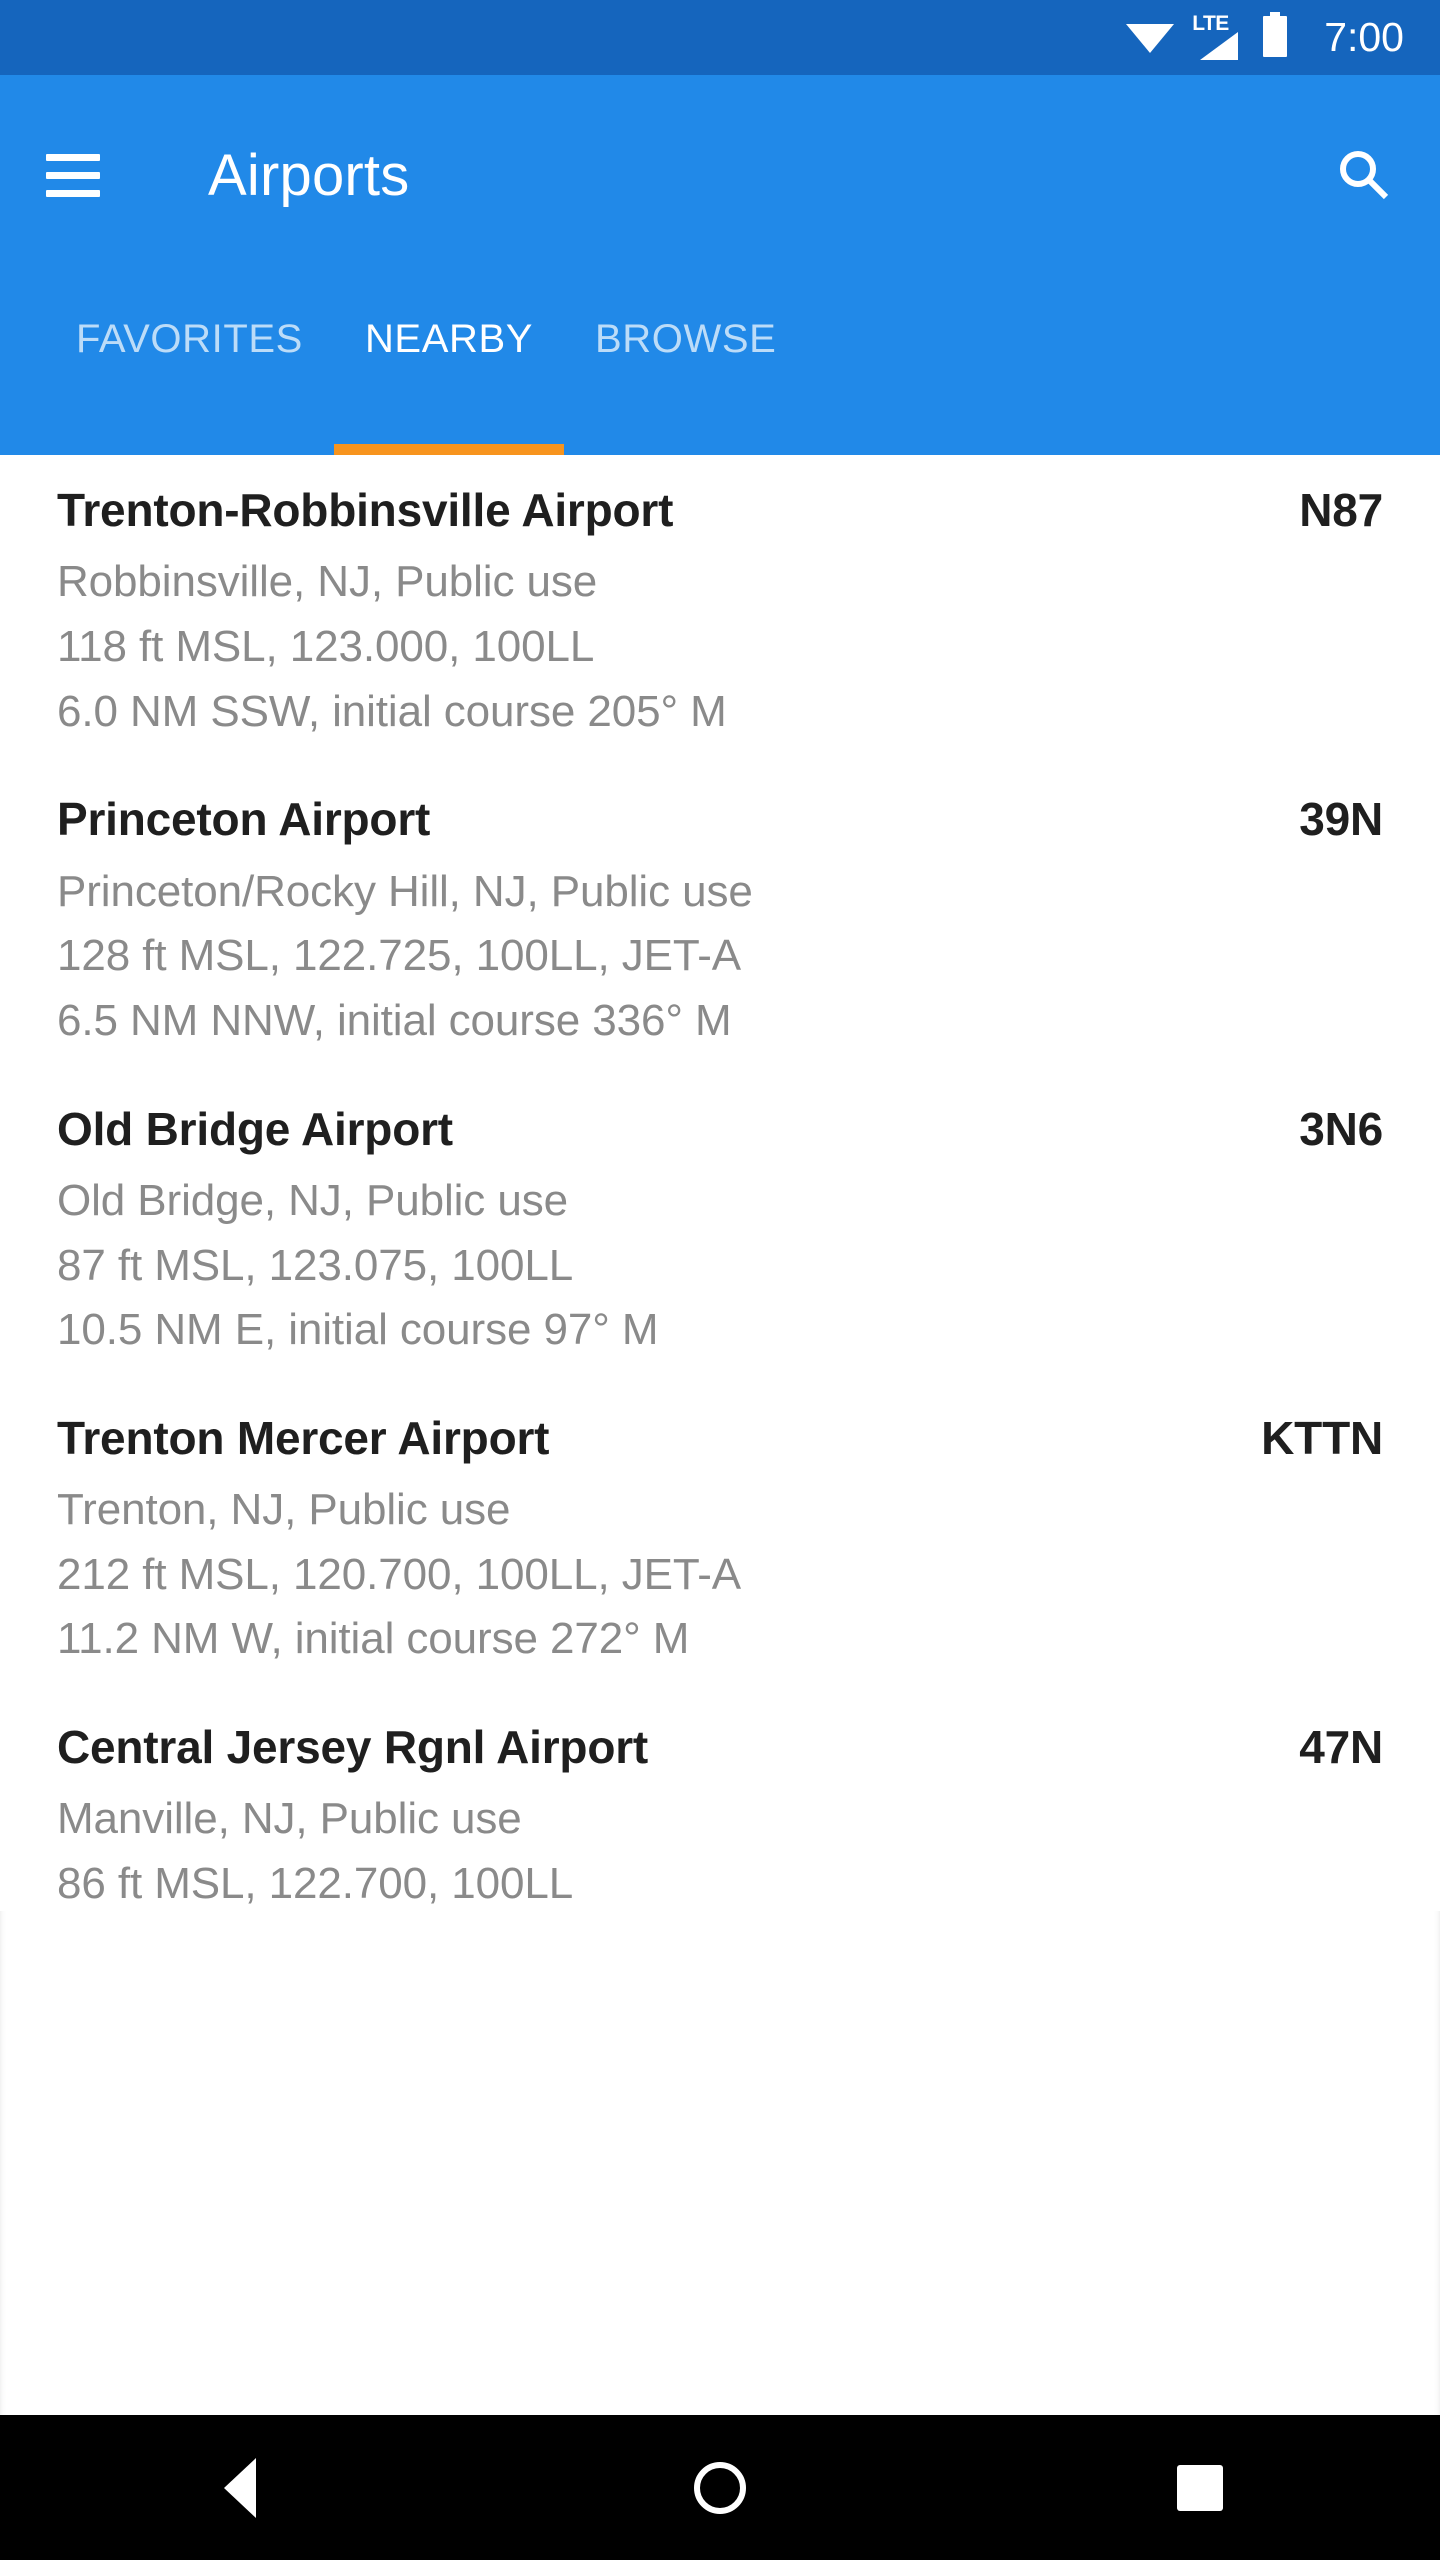  What do you see at coordinates (326, 646) in the screenshot?
I see `airport-specs: 118 ft MSL, 123.000, 100LL` at bounding box center [326, 646].